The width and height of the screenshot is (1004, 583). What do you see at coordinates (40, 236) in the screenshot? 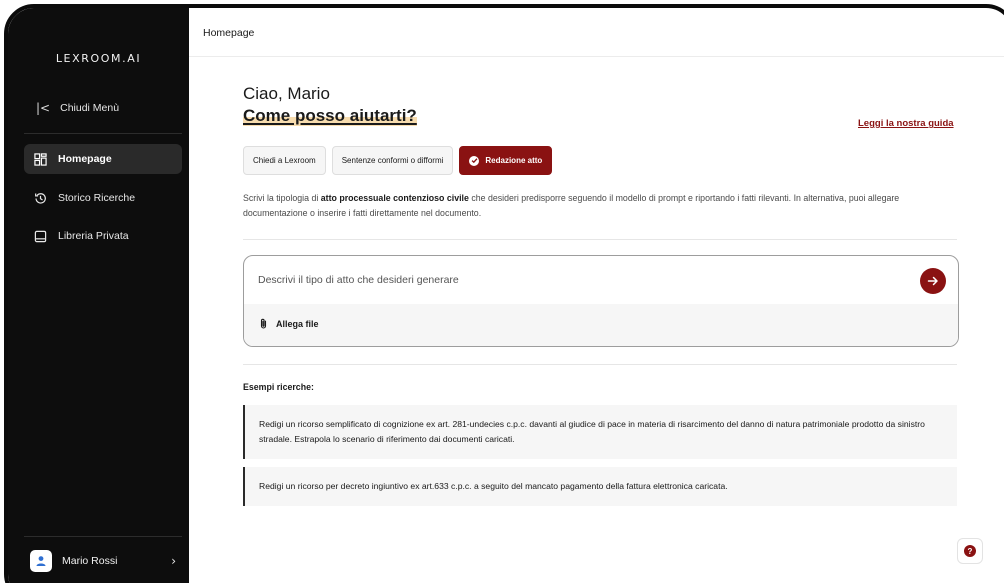
I see `book-icon` at bounding box center [40, 236].